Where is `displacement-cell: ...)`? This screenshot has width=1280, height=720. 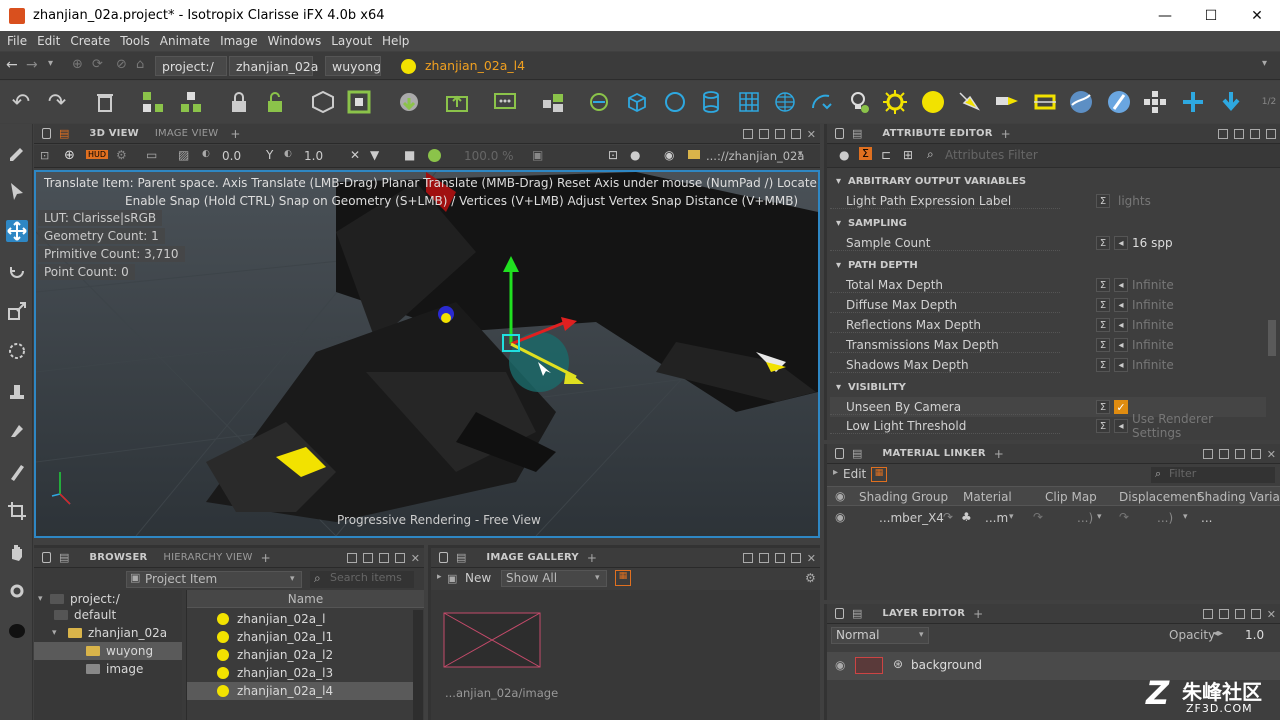
displacement-cell: ...) is located at coordinates (1165, 518).